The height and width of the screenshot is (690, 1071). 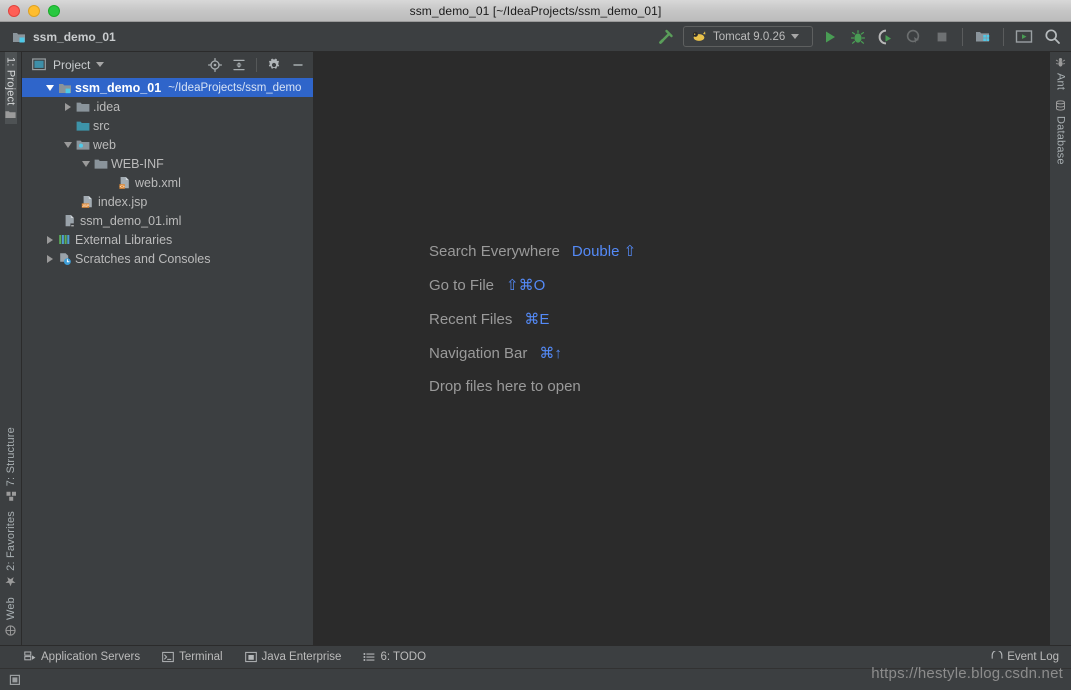 I want to click on scratches-icon, so click(x=64, y=259).